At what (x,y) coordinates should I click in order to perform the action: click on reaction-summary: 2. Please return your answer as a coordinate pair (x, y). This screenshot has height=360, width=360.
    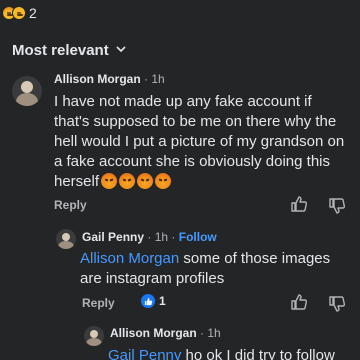
    Looking at the image, I should click on (19, 13).